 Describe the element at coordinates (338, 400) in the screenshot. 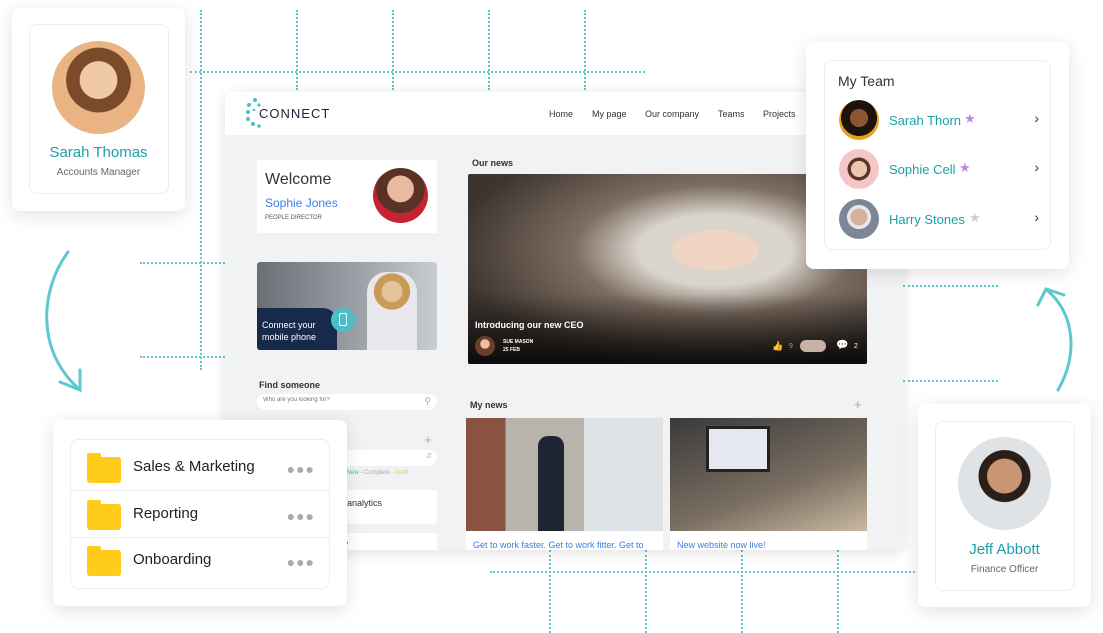

I see `find-someone-input` at that location.